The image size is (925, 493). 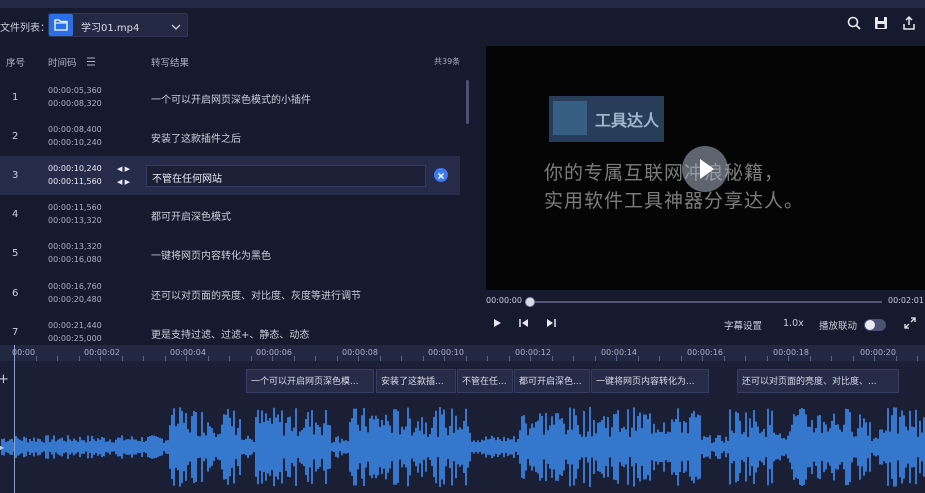 What do you see at coordinates (15, 253) in the screenshot?
I see `row-index: 5` at bounding box center [15, 253].